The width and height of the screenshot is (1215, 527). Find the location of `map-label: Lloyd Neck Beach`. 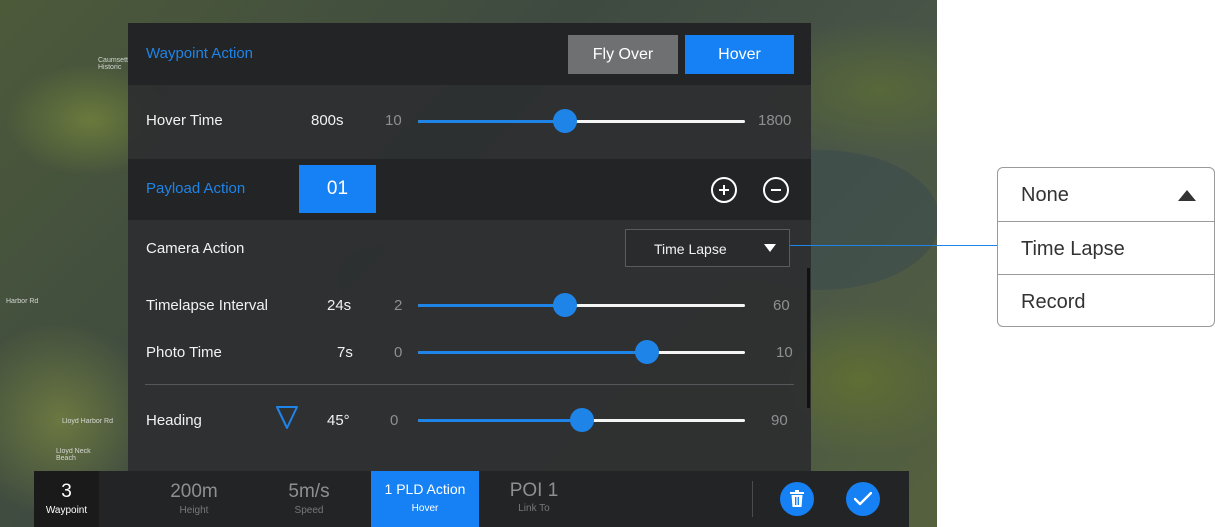

map-label: Lloyd Neck Beach is located at coordinates (73, 455).